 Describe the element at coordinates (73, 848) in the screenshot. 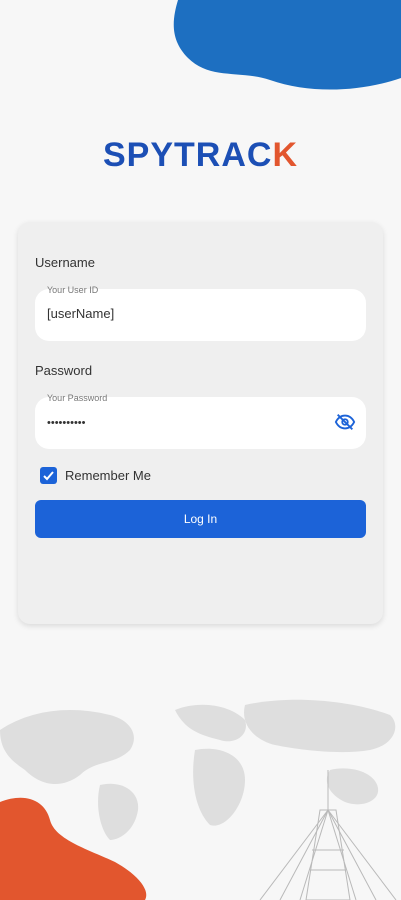

I see `bottom-orange-blob` at that location.